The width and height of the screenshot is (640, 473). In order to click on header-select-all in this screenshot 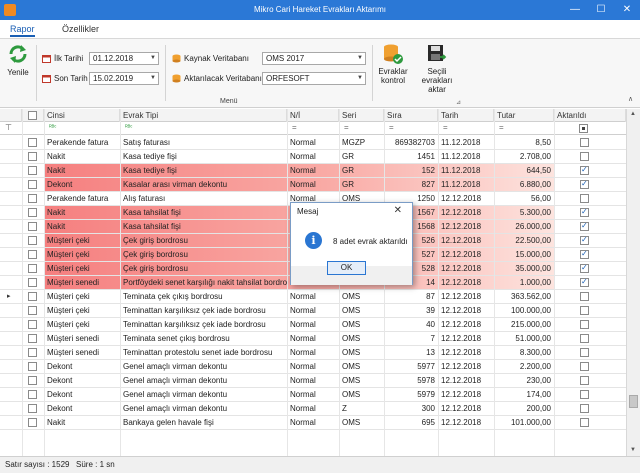, I will do `click(33, 115)`.